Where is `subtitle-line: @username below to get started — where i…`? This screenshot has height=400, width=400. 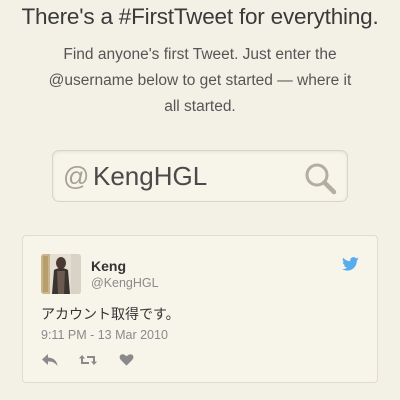 subtitle-line: @username below to get started — where i… is located at coordinates (200, 80).